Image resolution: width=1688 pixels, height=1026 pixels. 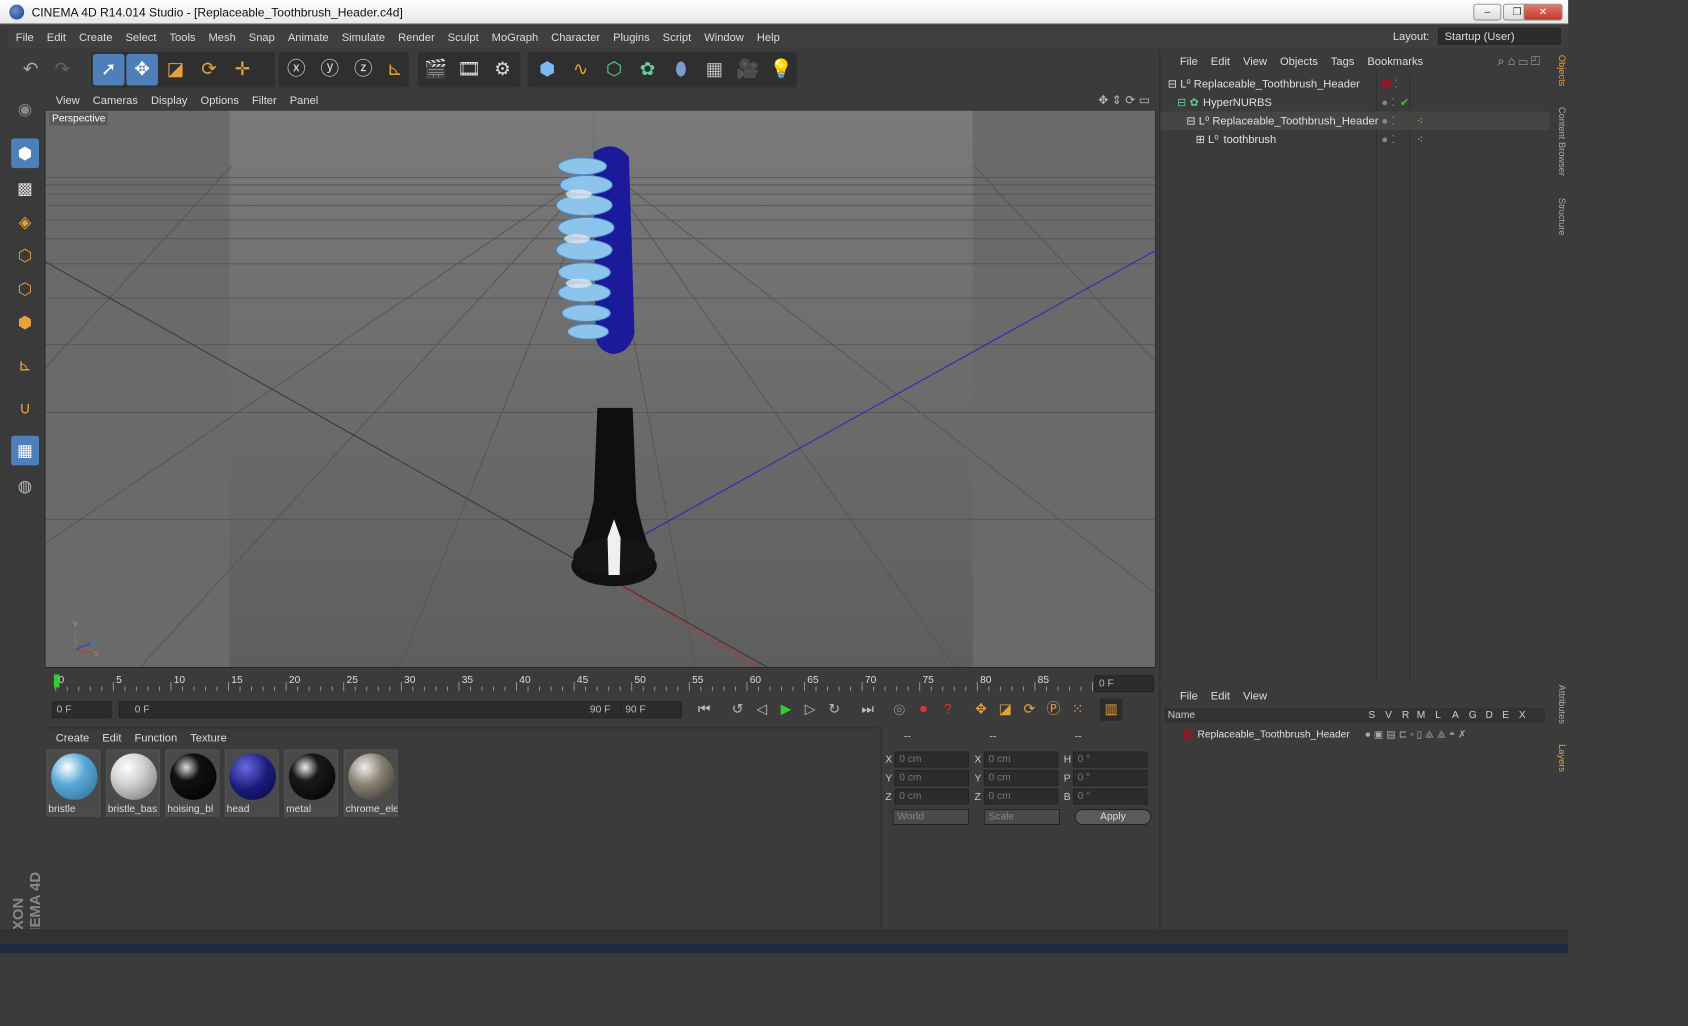 What do you see at coordinates (25, 322) in the screenshot?
I see `polygons-mode-icon: ⬢` at bounding box center [25, 322].